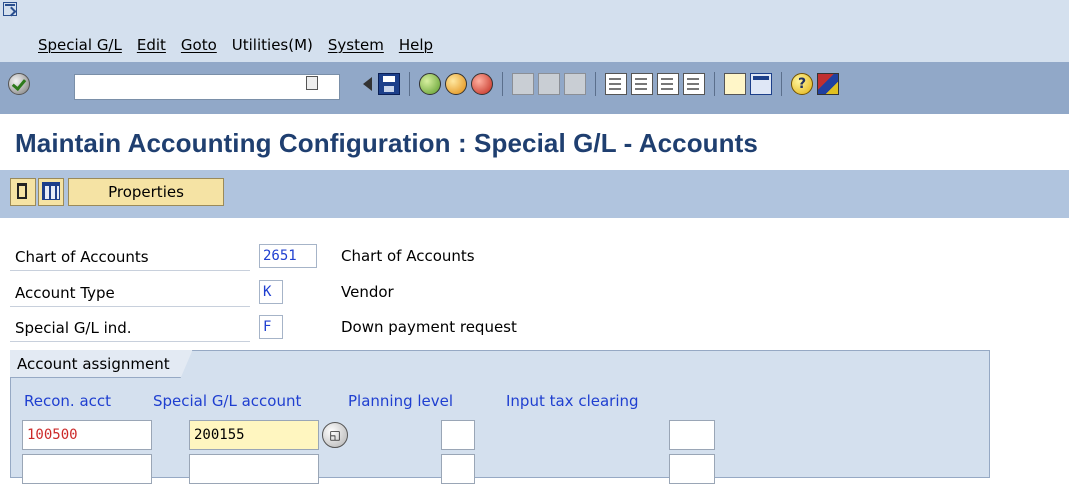 This screenshot has height=484, width=1069. Describe the element at coordinates (271, 292) in the screenshot. I see `account-type-field: K` at that location.